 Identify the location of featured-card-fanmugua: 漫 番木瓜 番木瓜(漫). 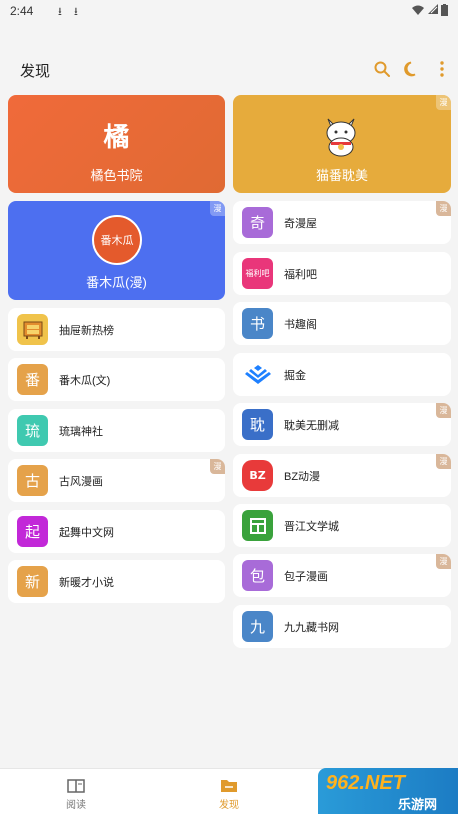
(116, 250).